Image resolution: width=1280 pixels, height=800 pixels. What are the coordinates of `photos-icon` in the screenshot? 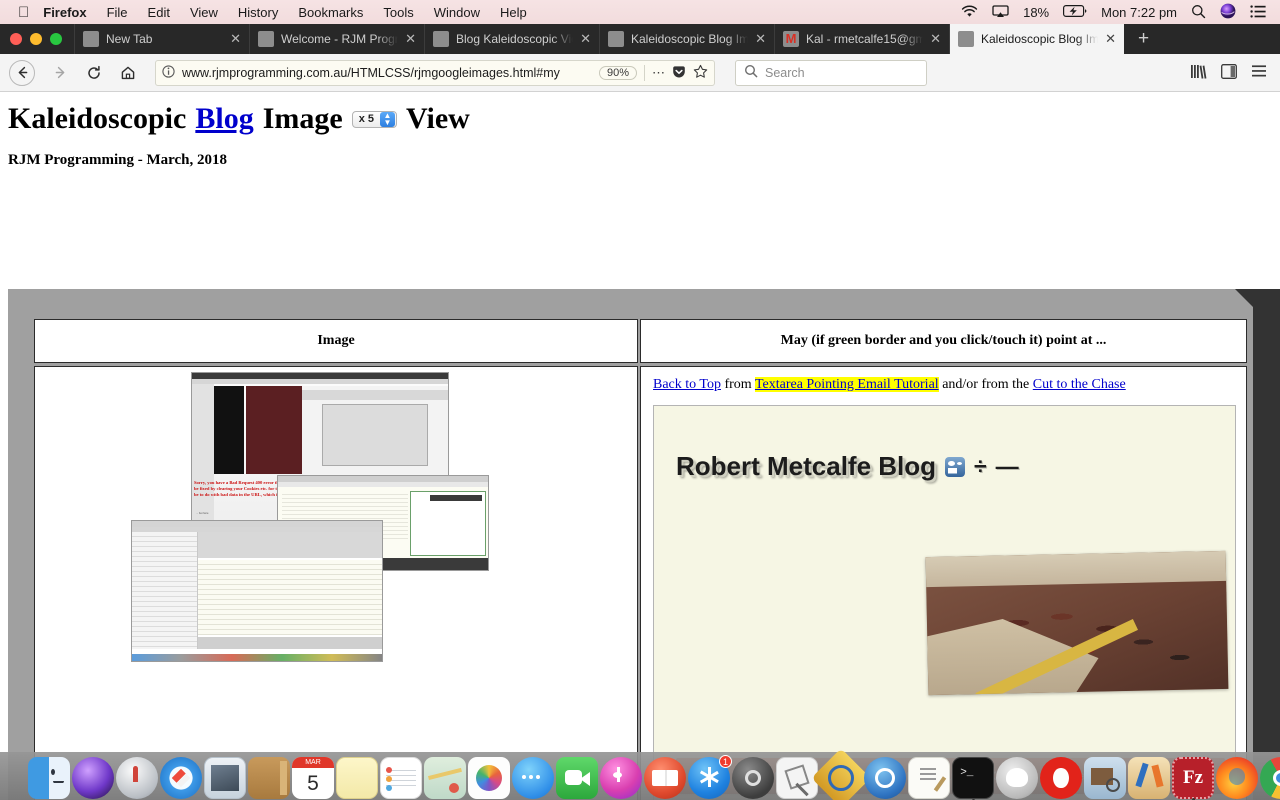 It's located at (489, 778).